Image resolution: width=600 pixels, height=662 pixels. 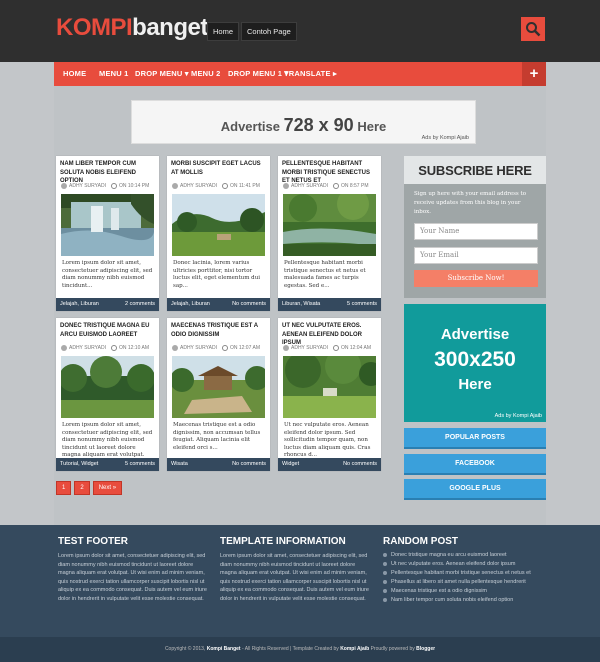 What do you see at coordinates (64, 488) in the screenshot?
I see `page-1-button: 1` at bounding box center [64, 488].